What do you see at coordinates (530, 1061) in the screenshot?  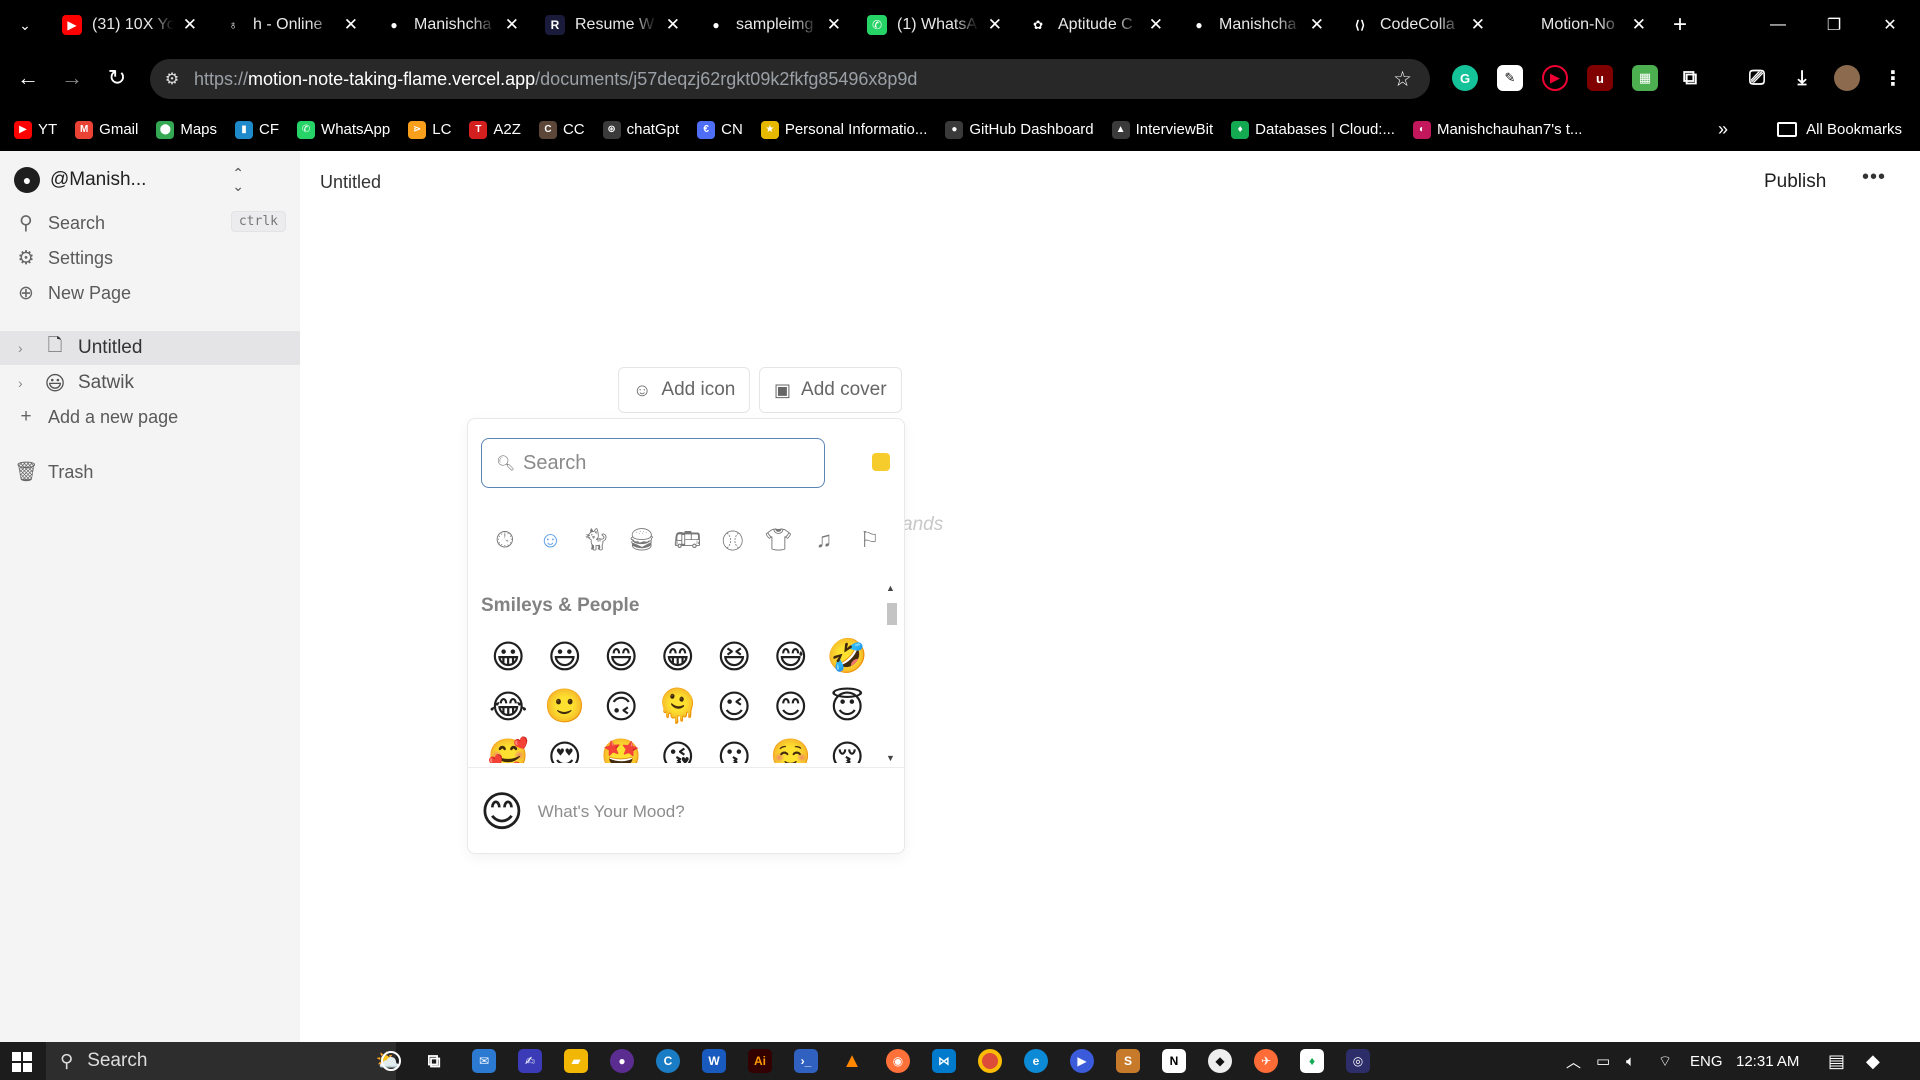 I see `whiteboard-icon: ✍` at bounding box center [530, 1061].